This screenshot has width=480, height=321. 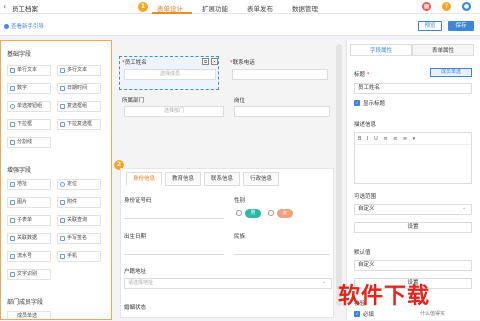 What do you see at coordinates (79, 124) in the screenshot?
I see `palette-item-dropdown-multi: 下拉复选框` at bounding box center [79, 124].